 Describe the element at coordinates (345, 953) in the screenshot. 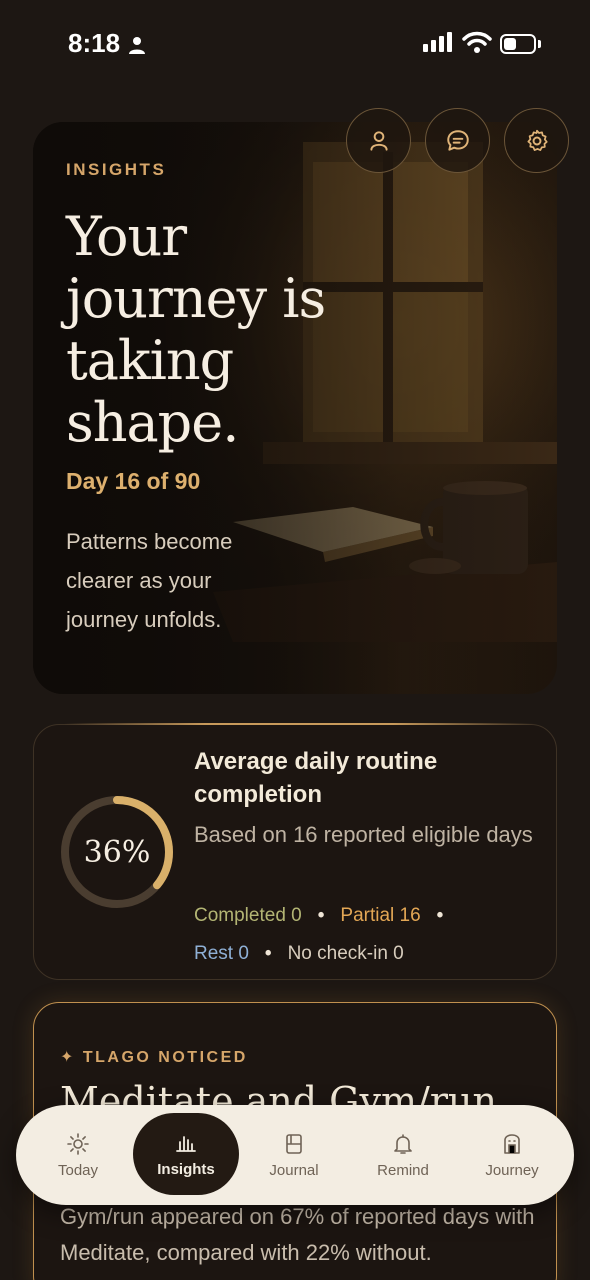

I see `legend-no-checkin: No check-in 0` at that location.